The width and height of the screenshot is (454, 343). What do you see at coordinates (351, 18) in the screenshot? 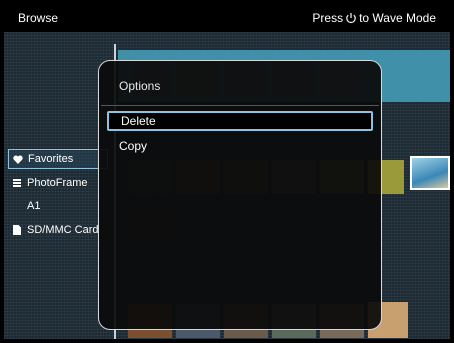
I see `power-icon` at bounding box center [351, 18].